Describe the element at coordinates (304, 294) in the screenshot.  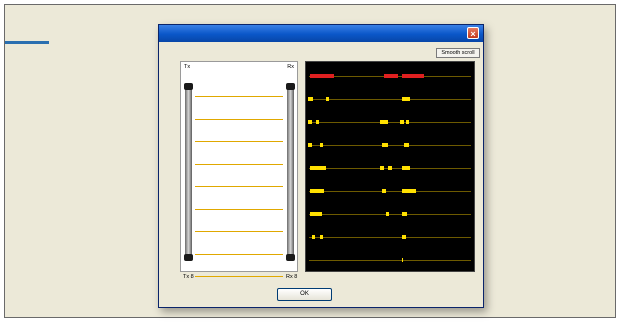
I see `ok-button: OK` at that location.